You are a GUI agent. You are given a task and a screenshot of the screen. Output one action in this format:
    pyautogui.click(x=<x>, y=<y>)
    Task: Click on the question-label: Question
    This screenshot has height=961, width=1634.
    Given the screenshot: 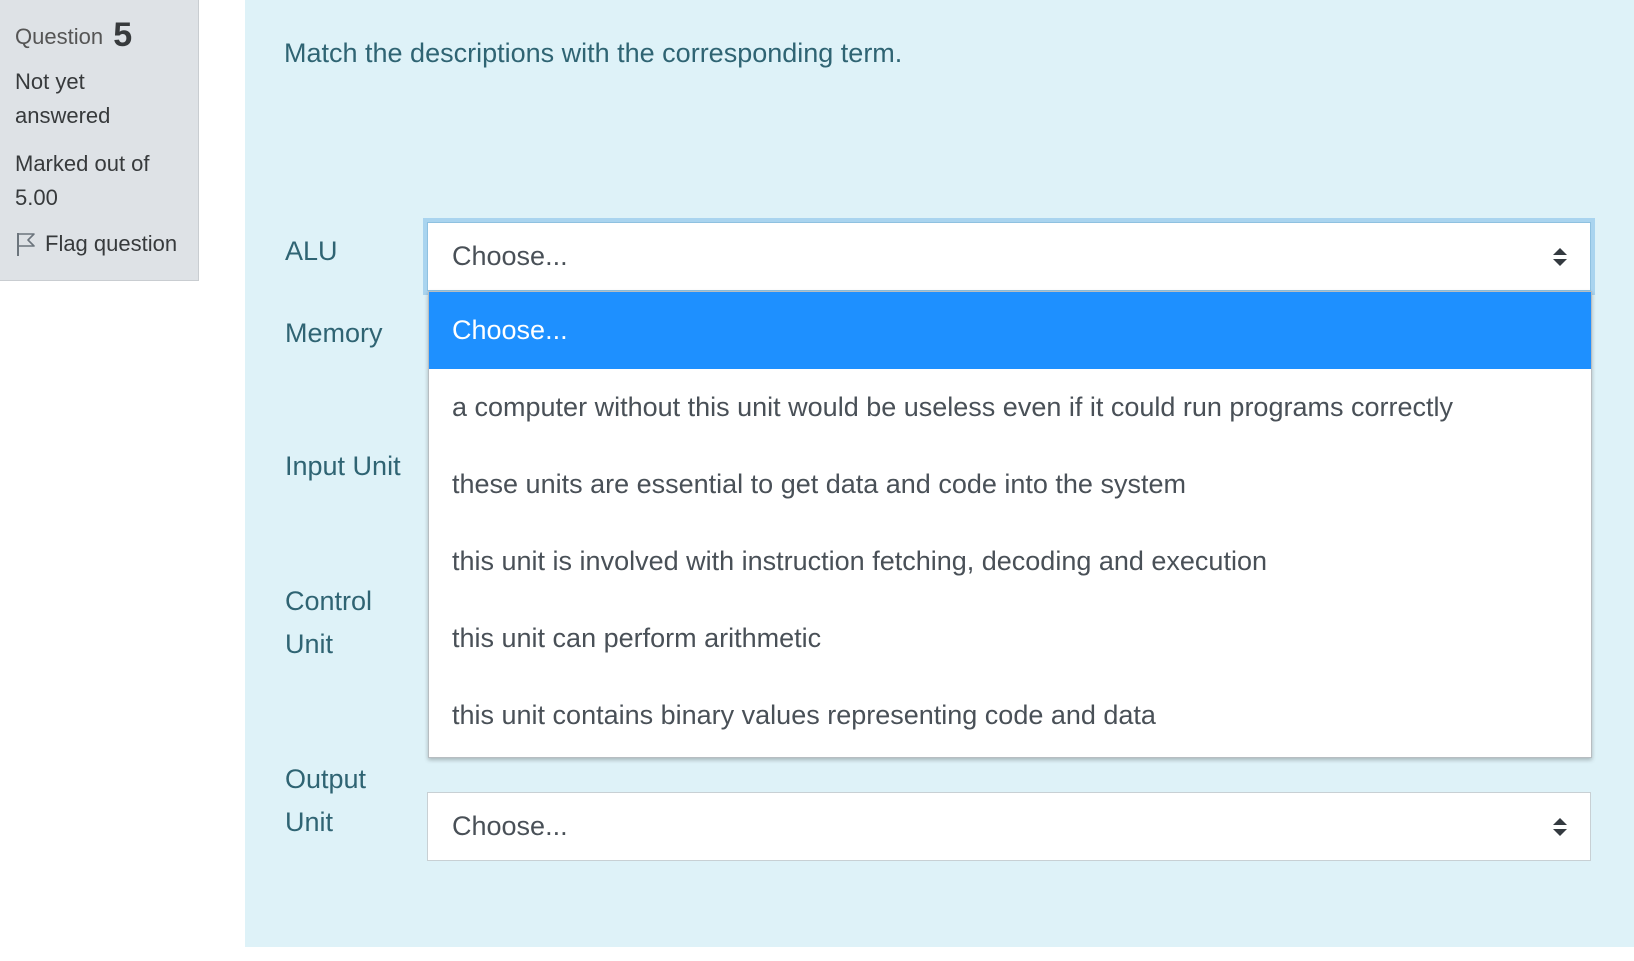 What is the action you would take?
    pyautogui.click(x=59, y=36)
    